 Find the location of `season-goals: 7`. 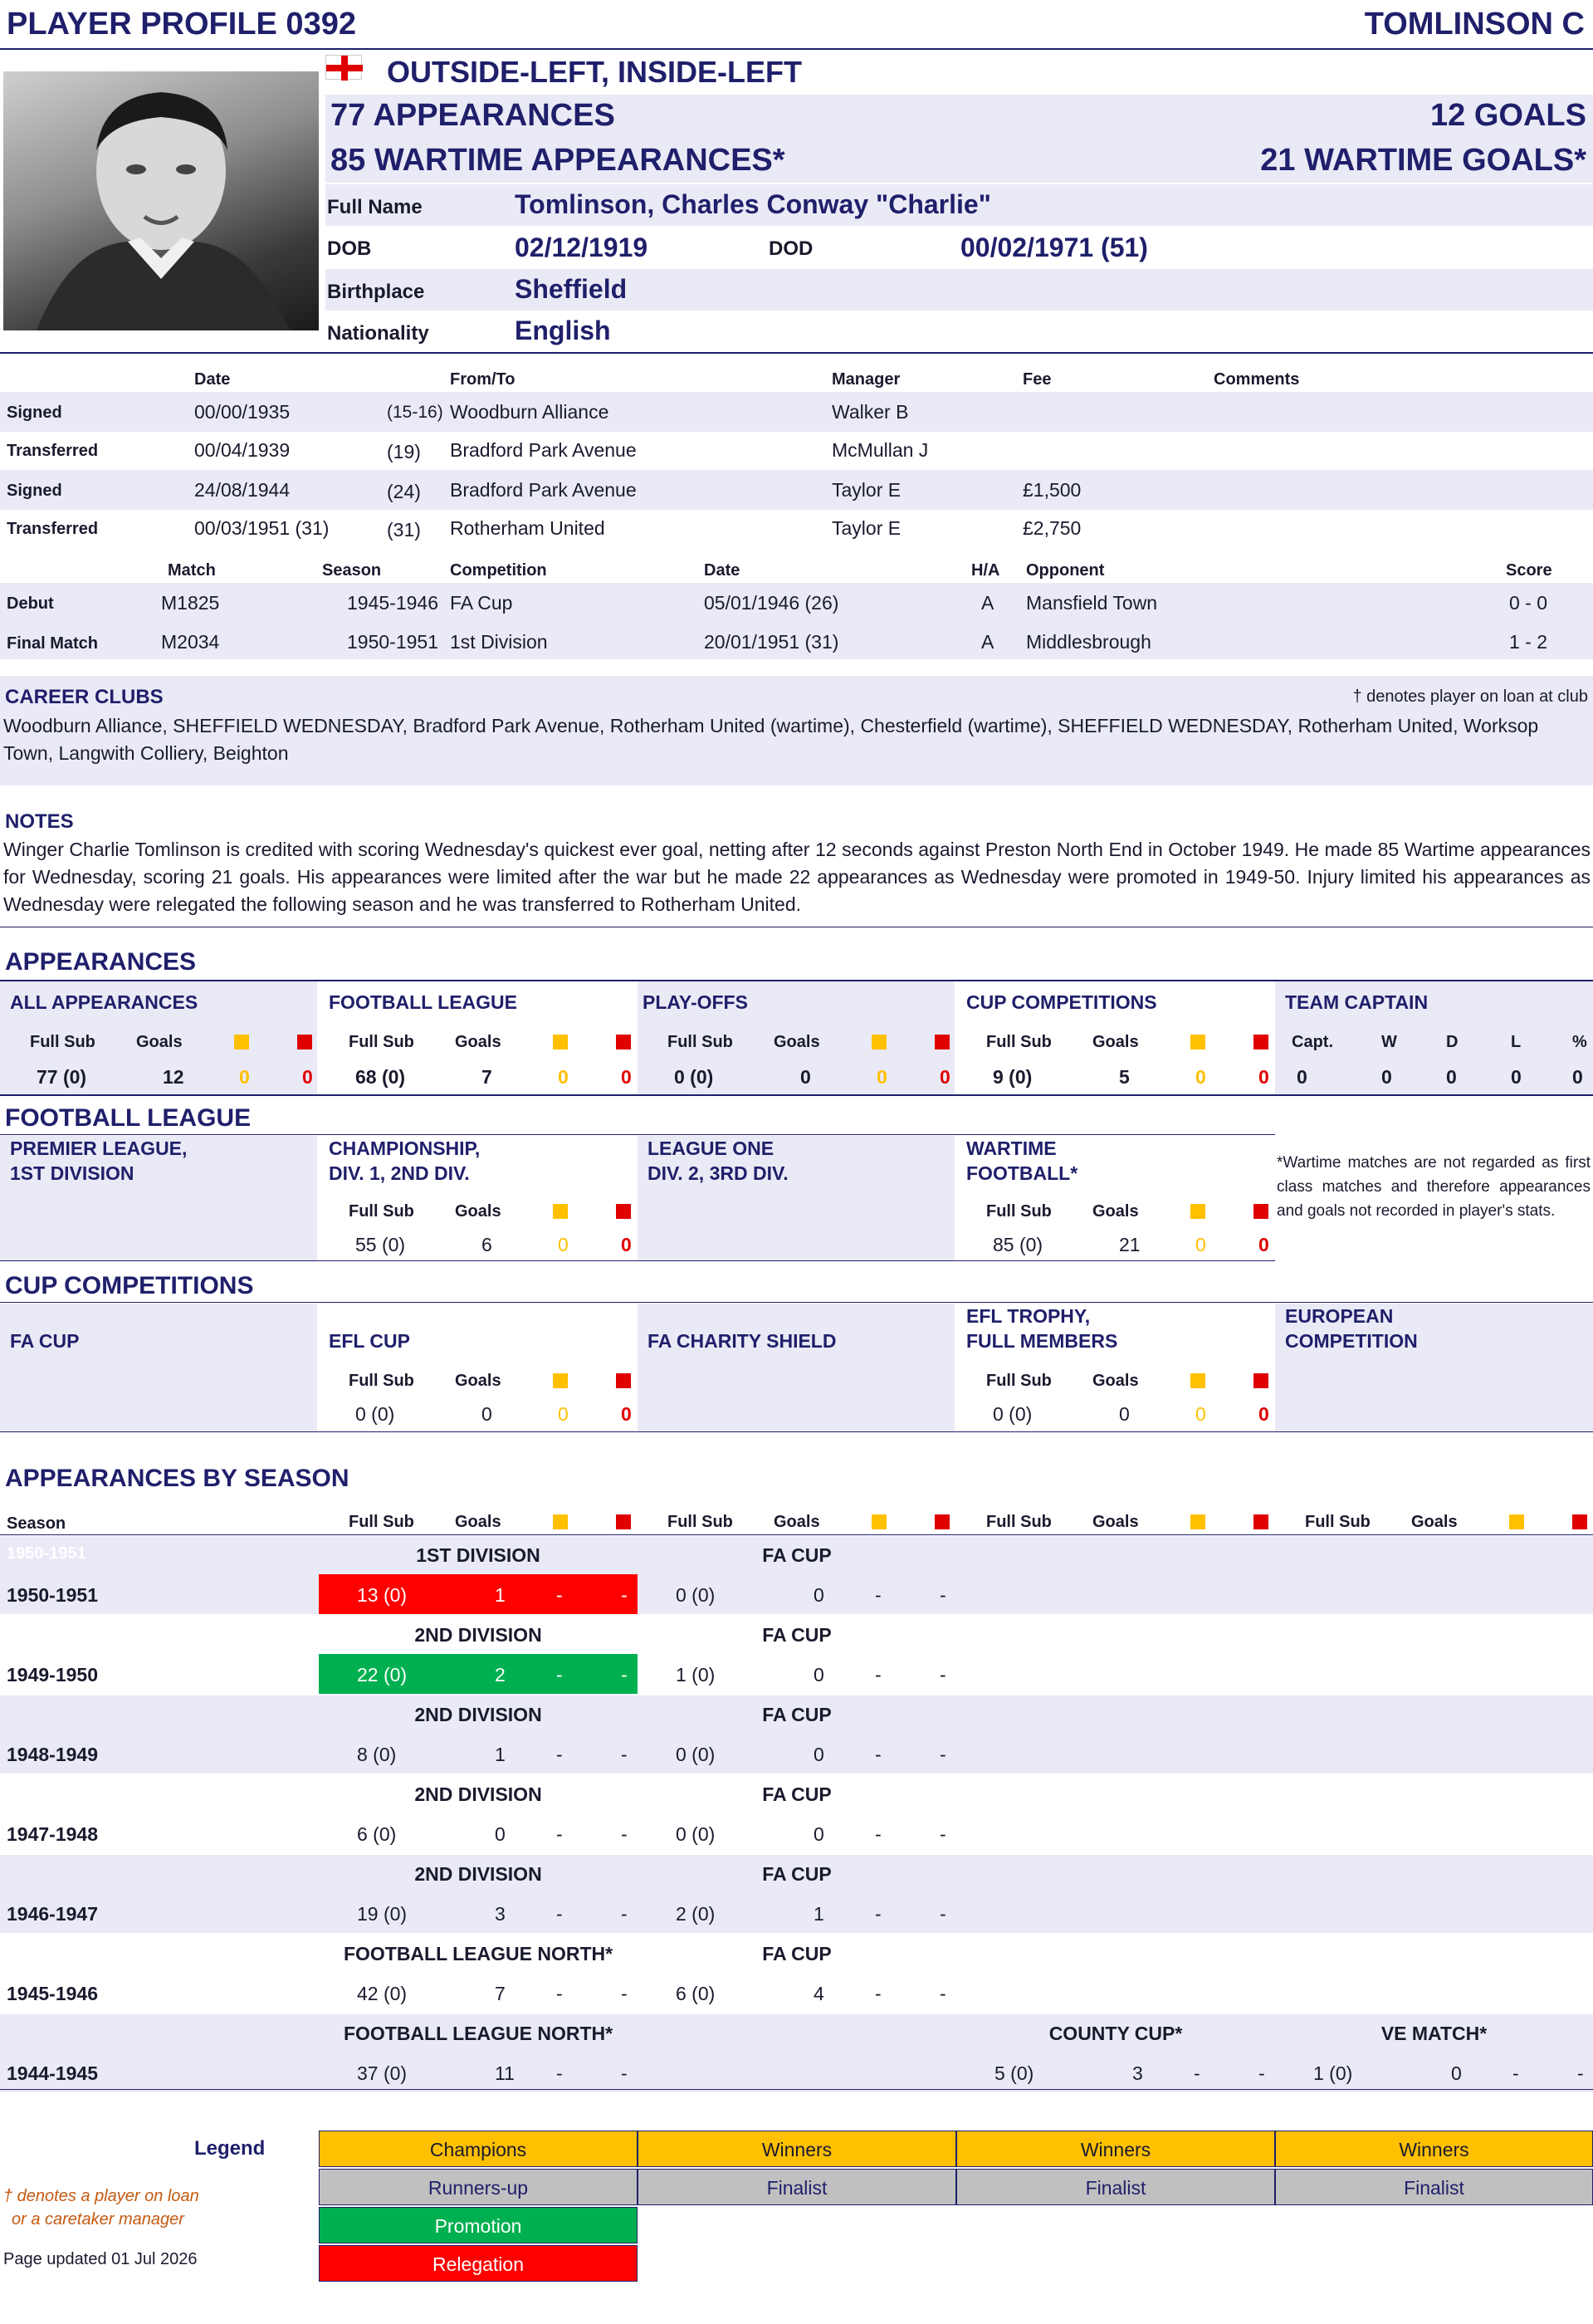

season-goals: 7 is located at coordinates (500, 1993).